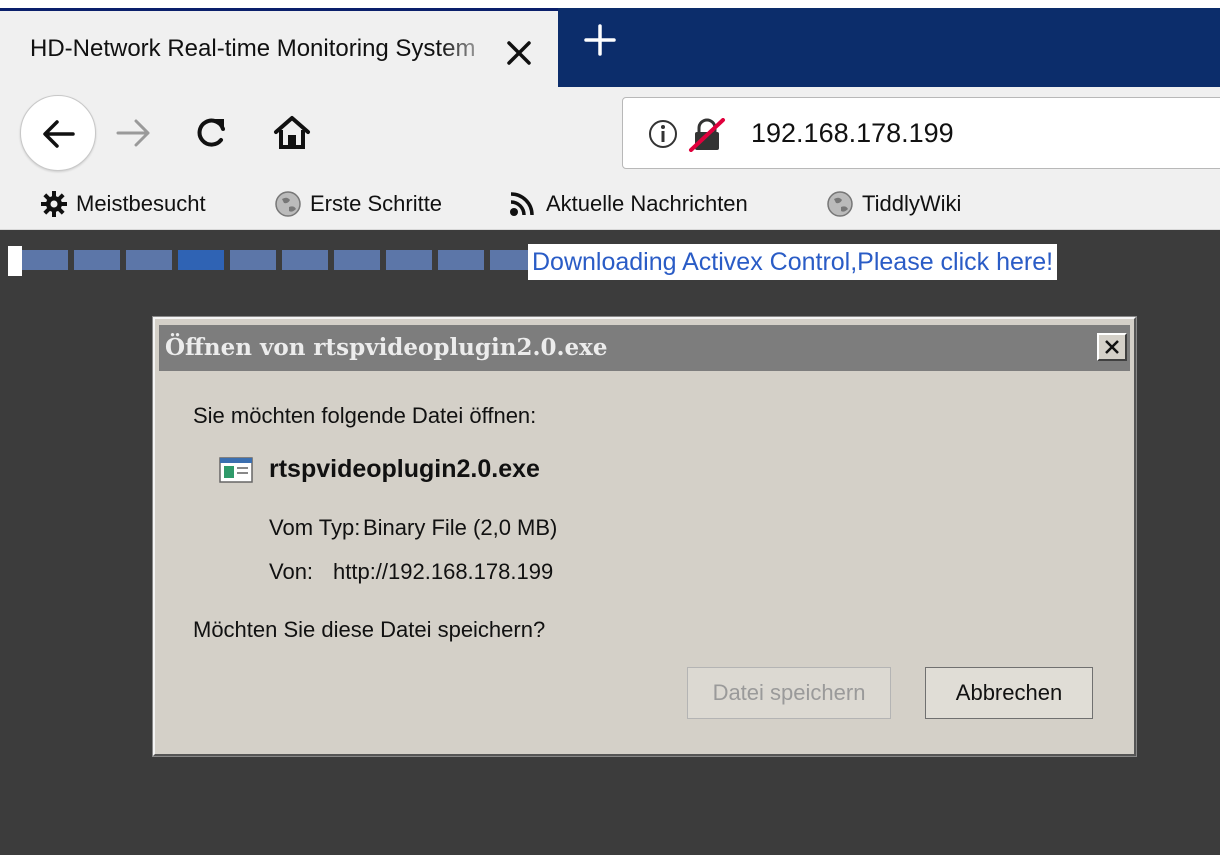 The height and width of the screenshot is (855, 1220). I want to click on home-icon, so click(292, 132).